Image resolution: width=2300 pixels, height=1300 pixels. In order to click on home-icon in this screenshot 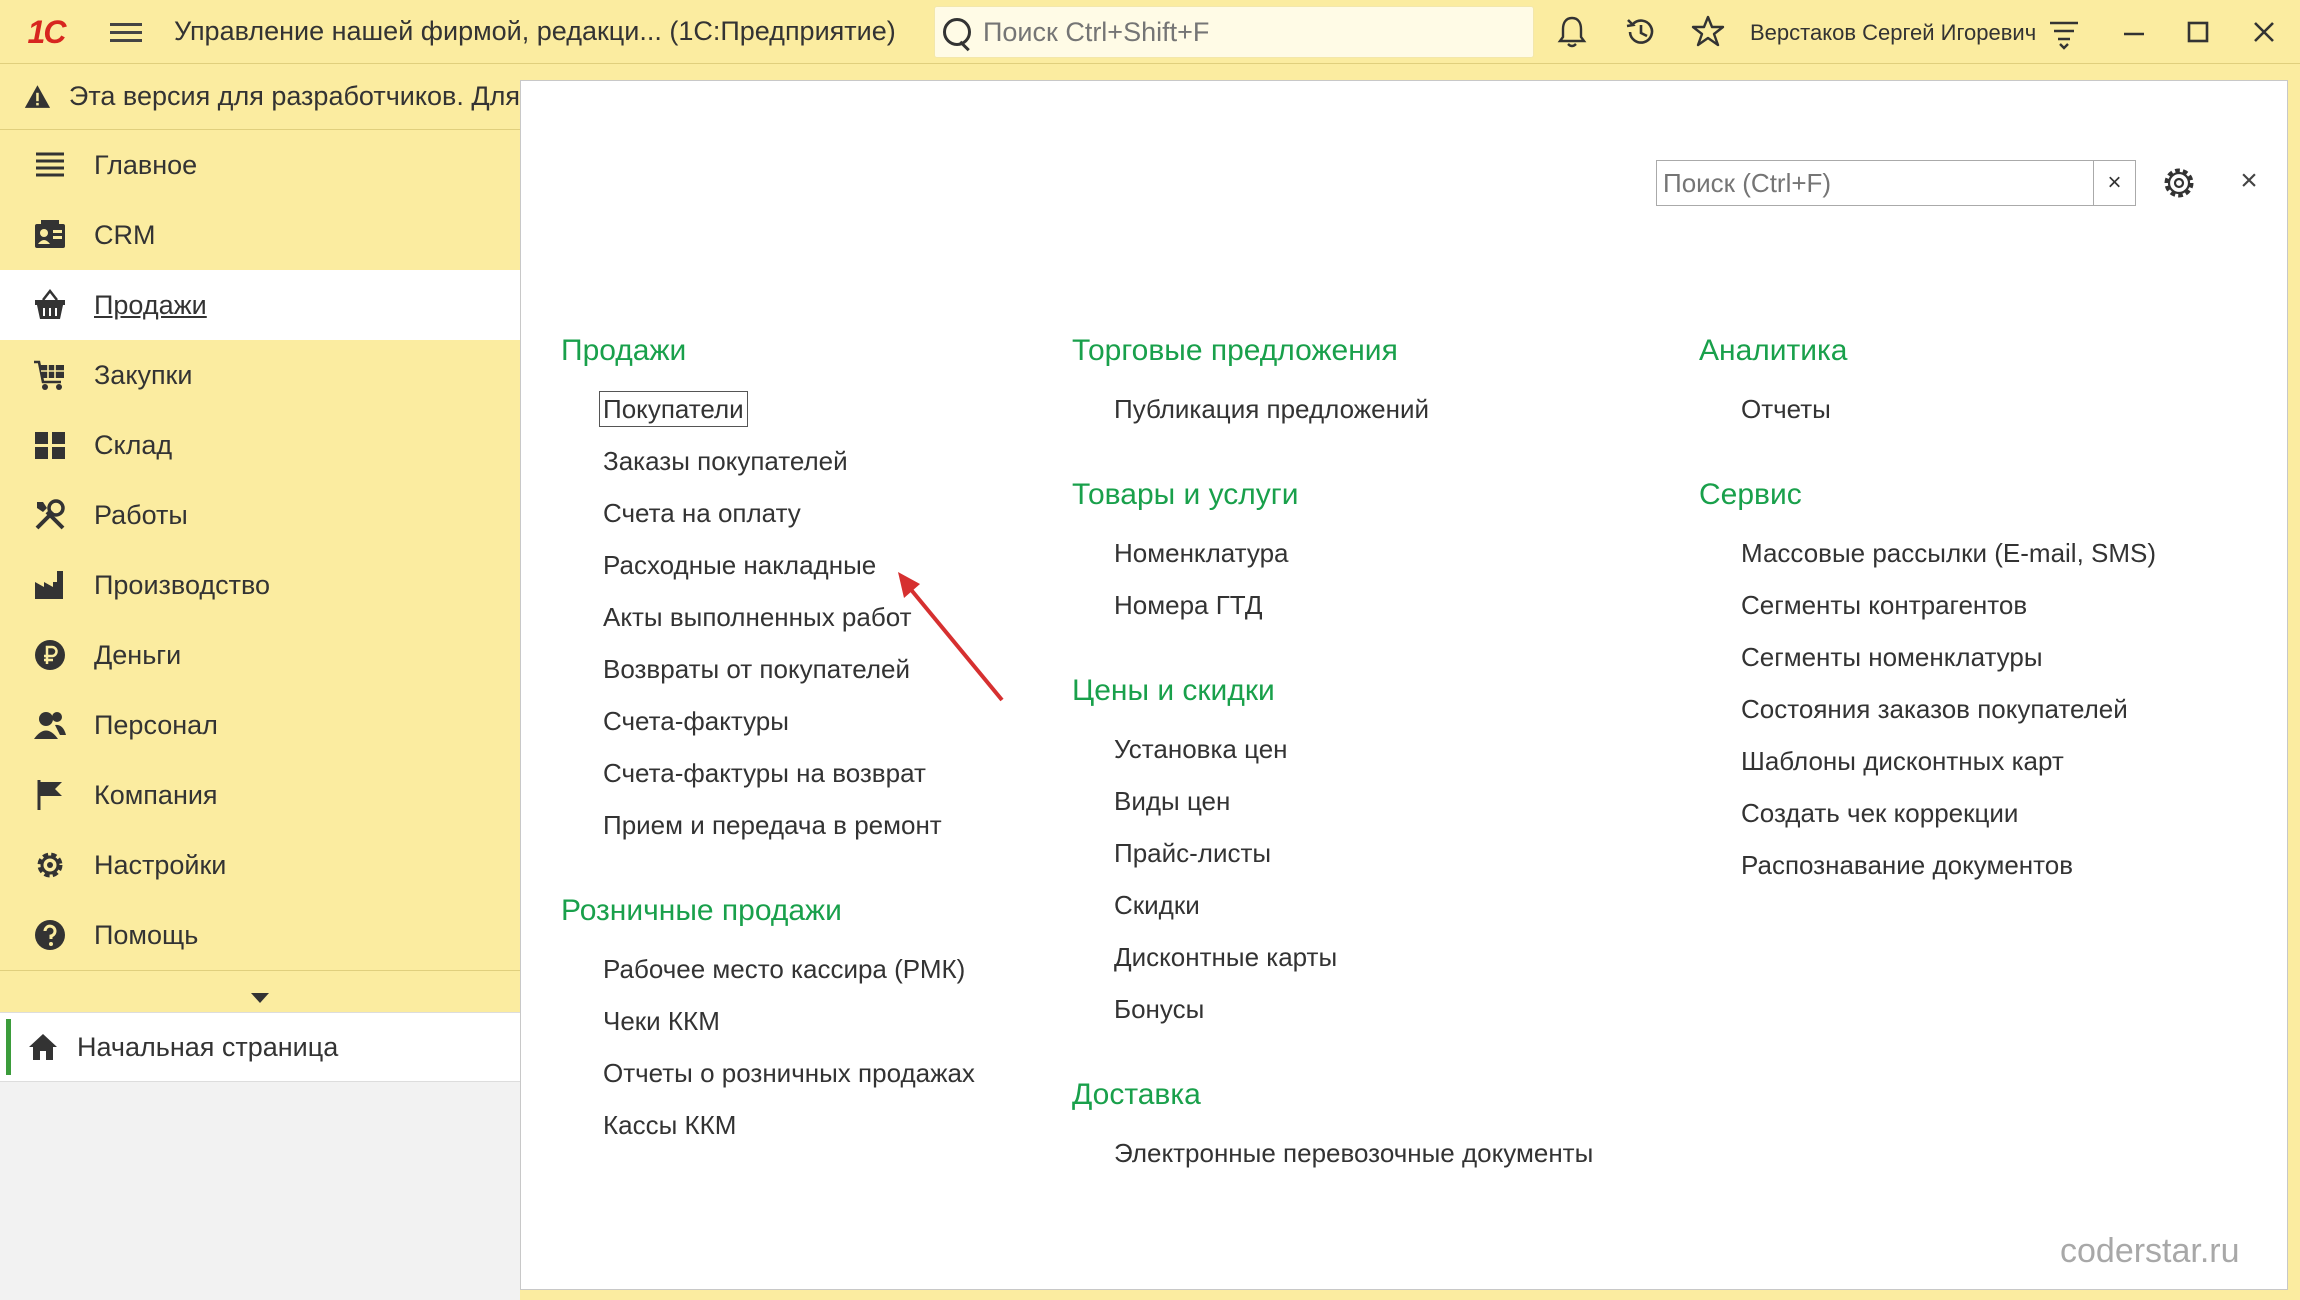, I will do `click(43, 1047)`.